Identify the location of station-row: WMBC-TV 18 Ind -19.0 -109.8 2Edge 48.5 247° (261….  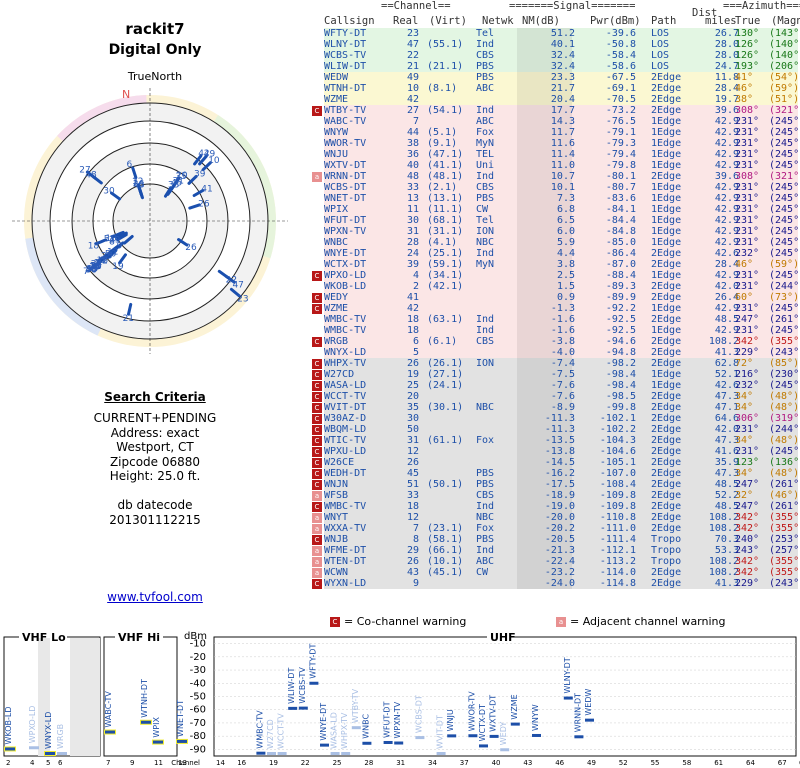
(562, 506).